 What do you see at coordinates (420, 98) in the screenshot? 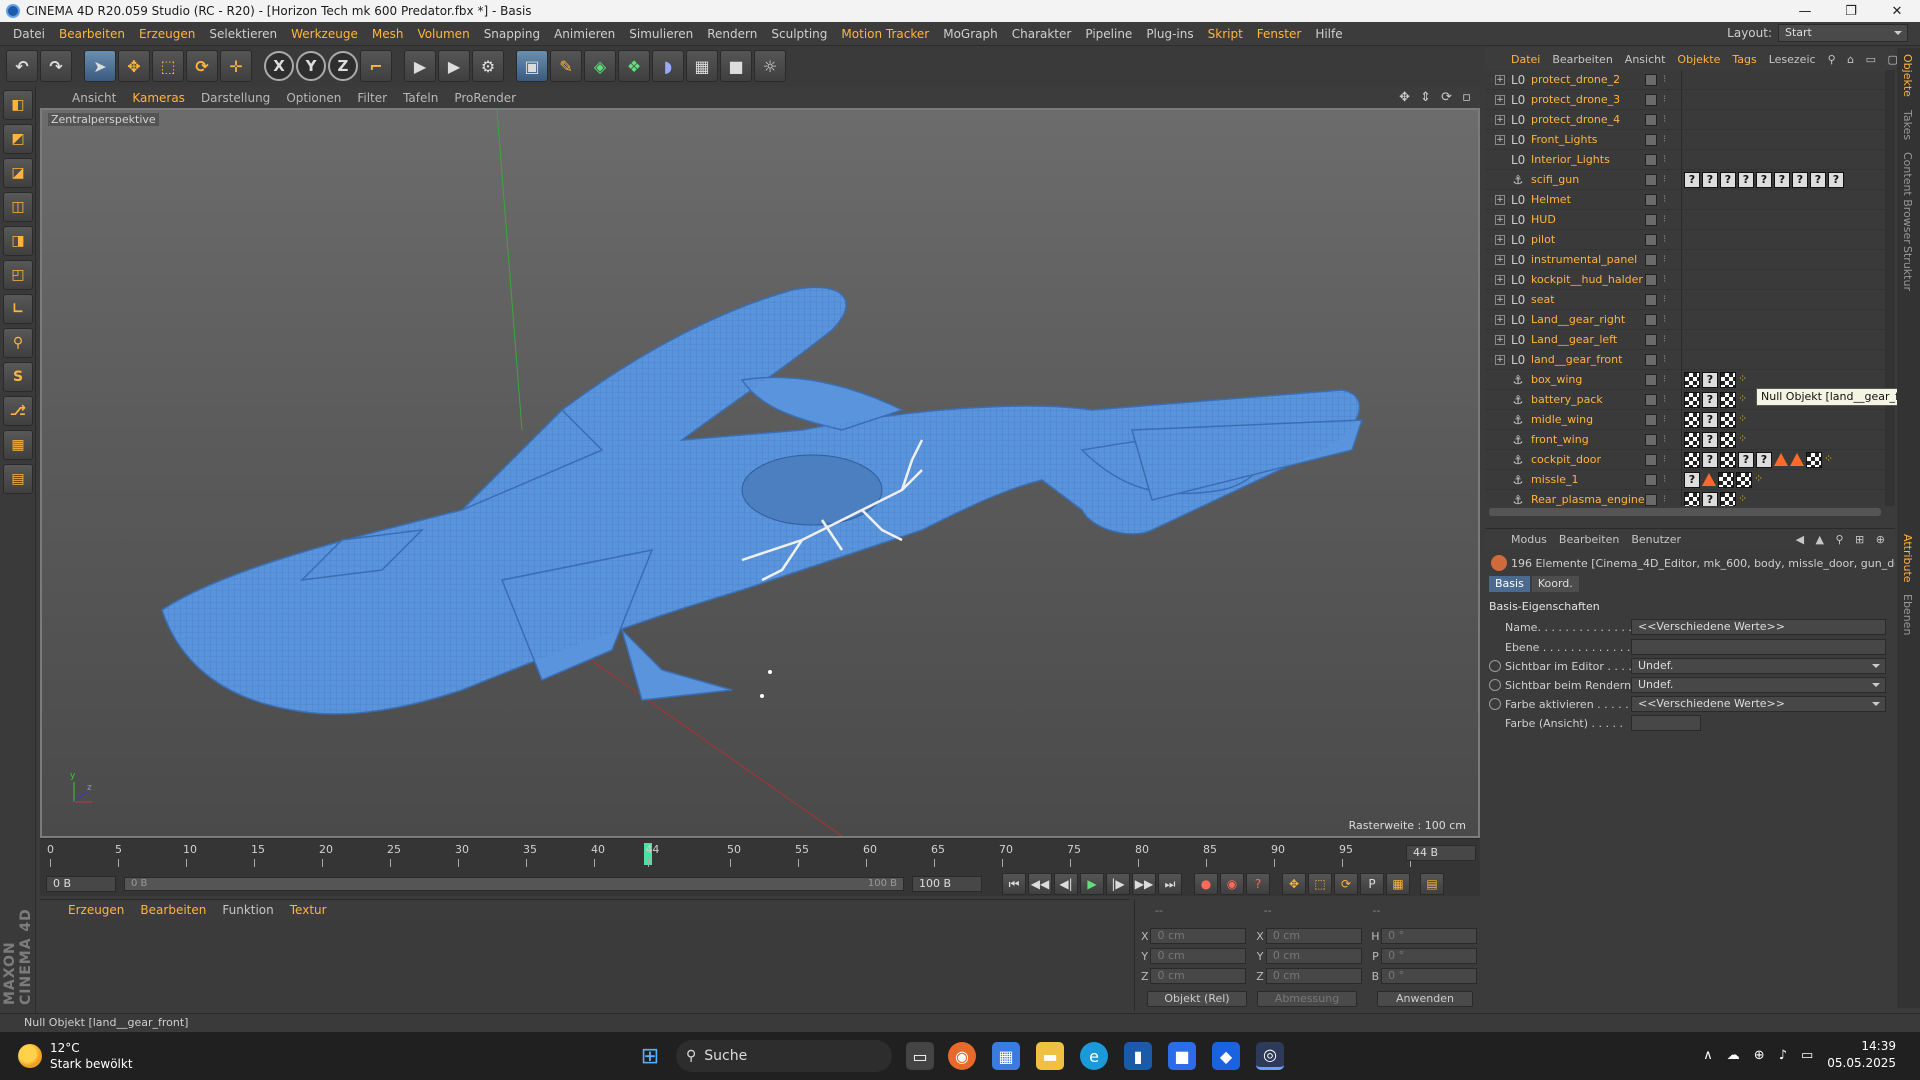
I see `viewport-menu-tafeln: Tafeln` at bounding box center [420, 98].